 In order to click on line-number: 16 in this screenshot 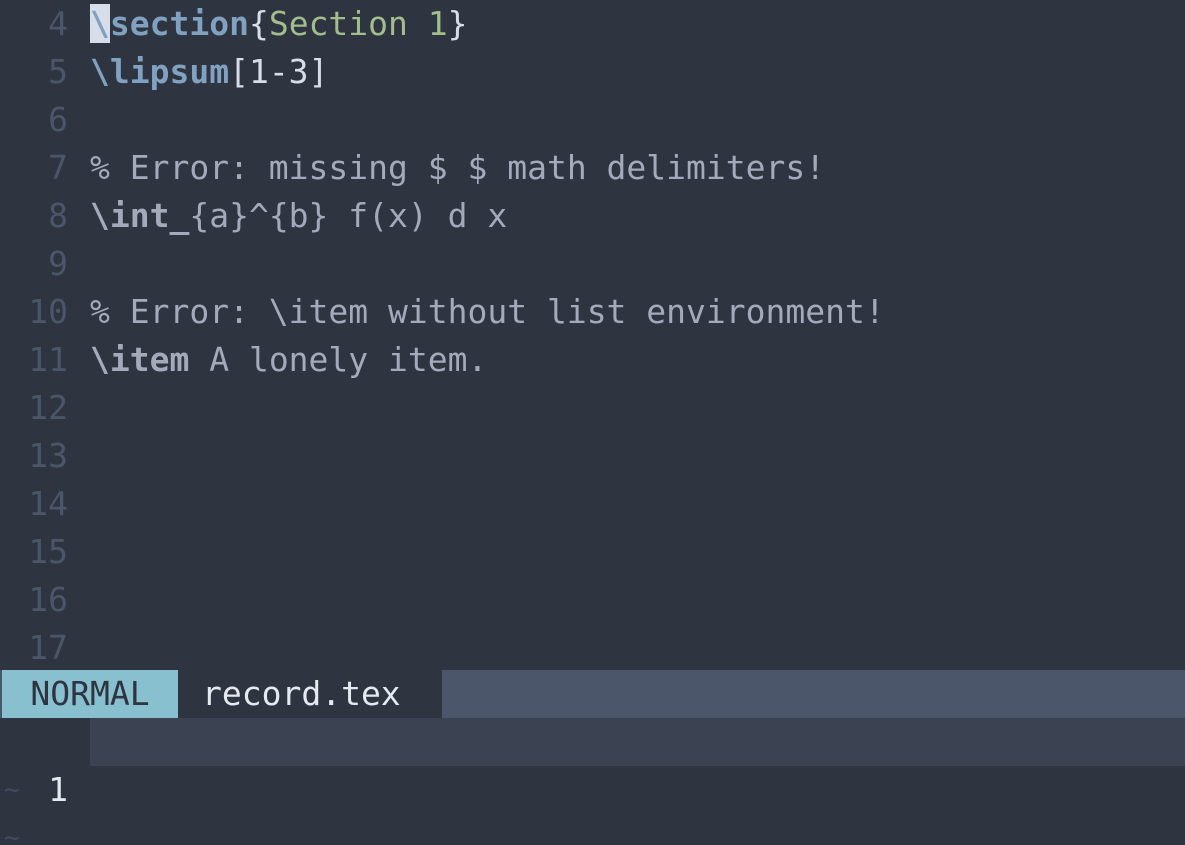, I will do `click(48, 599)`.